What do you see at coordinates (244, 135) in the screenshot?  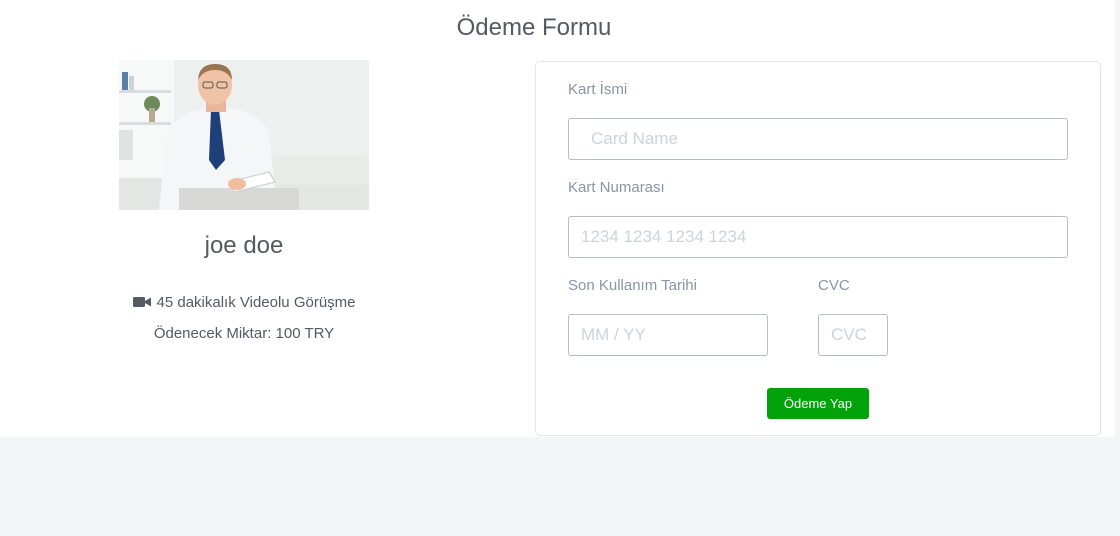 I see `profile-photo` at bounding box center [244, 135].